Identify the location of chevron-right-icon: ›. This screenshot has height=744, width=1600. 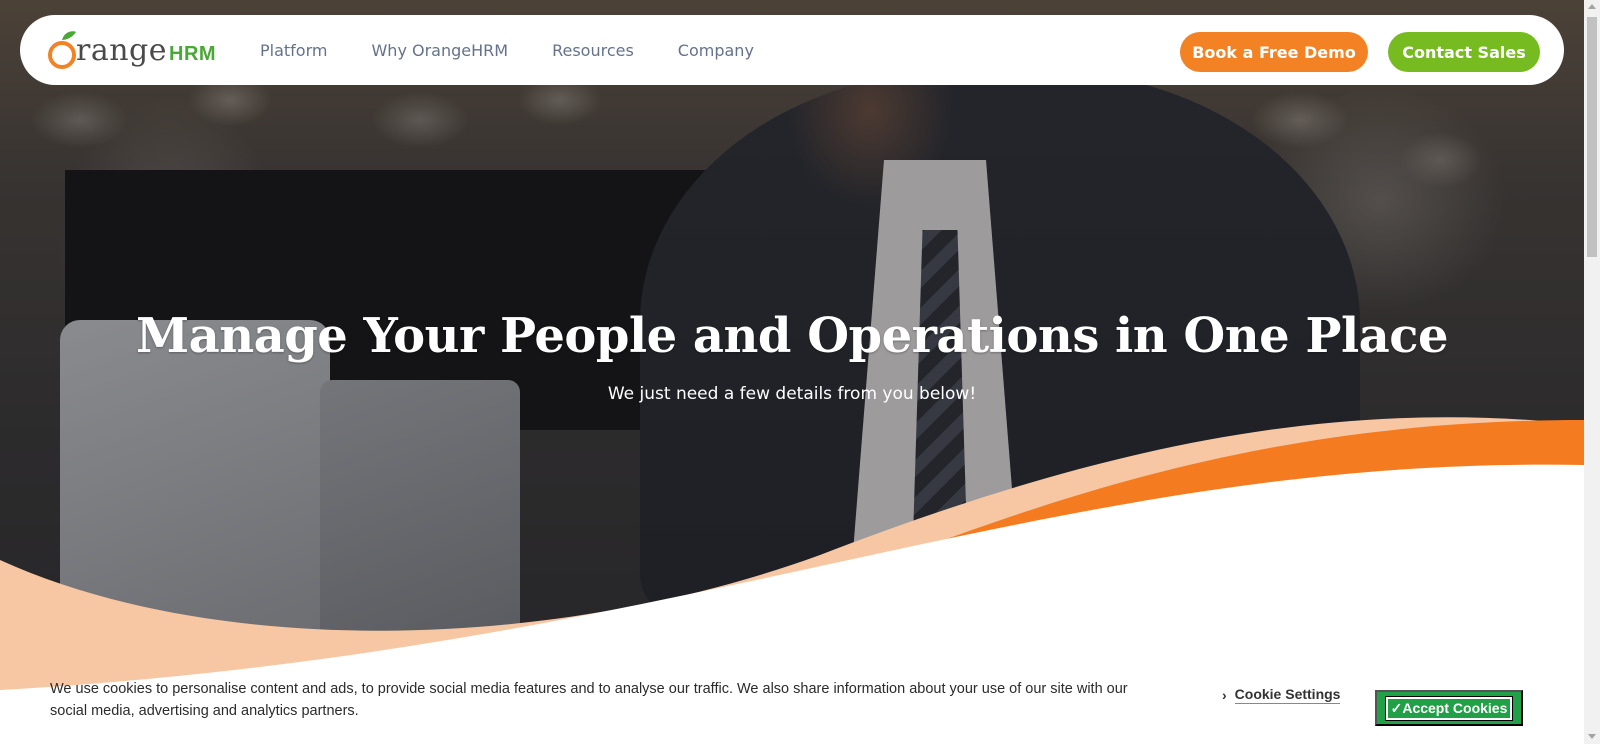
(1224, 695).